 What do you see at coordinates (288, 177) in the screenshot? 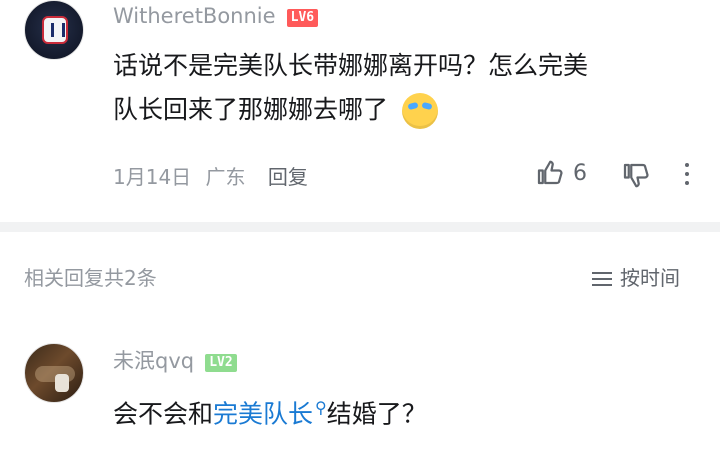
I see `reply-button: 回复` at bounding box center [288, 177].